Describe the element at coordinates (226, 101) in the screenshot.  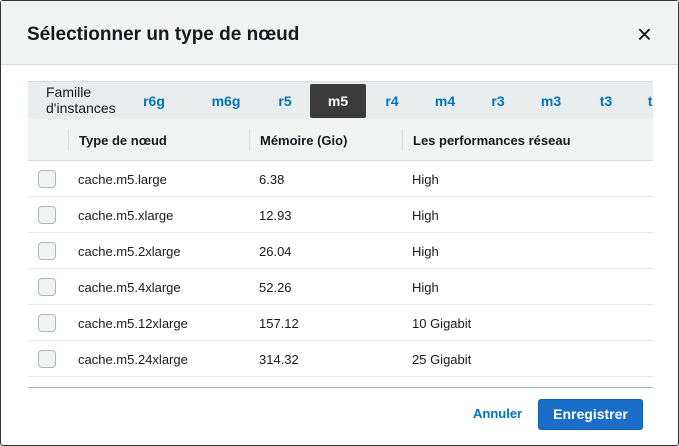
I see `tab-m6g: m6g` at that location.